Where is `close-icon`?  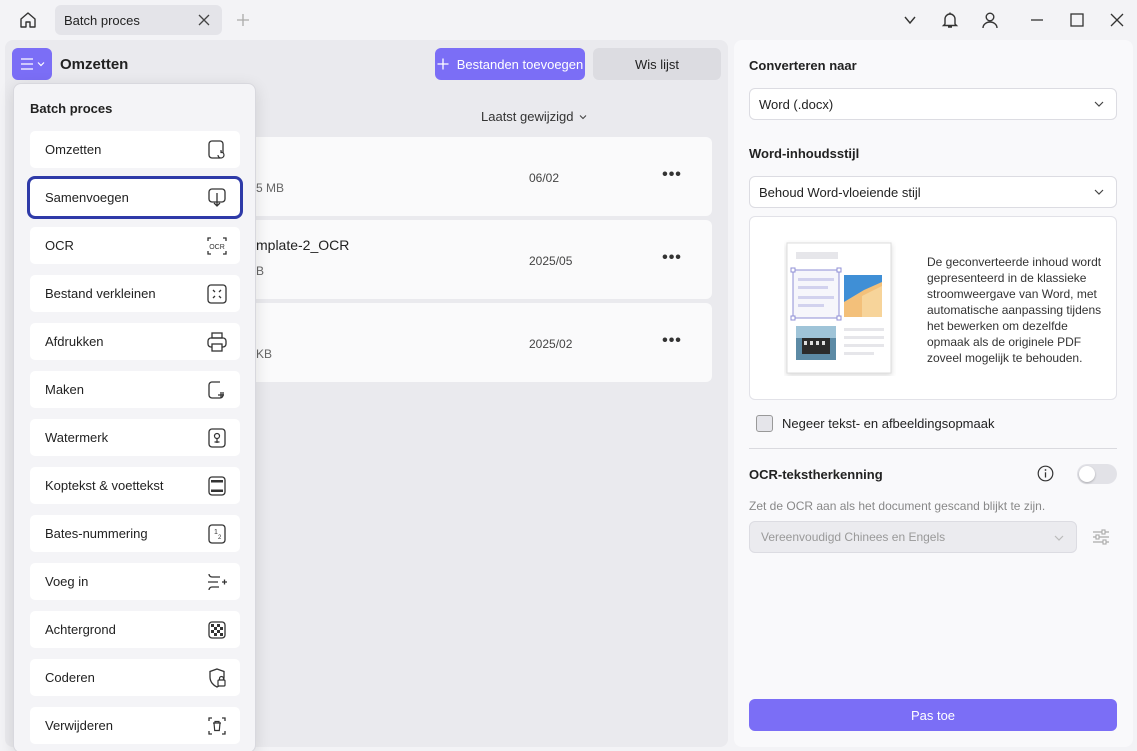
close-icon is located at coordinates (204, 20).